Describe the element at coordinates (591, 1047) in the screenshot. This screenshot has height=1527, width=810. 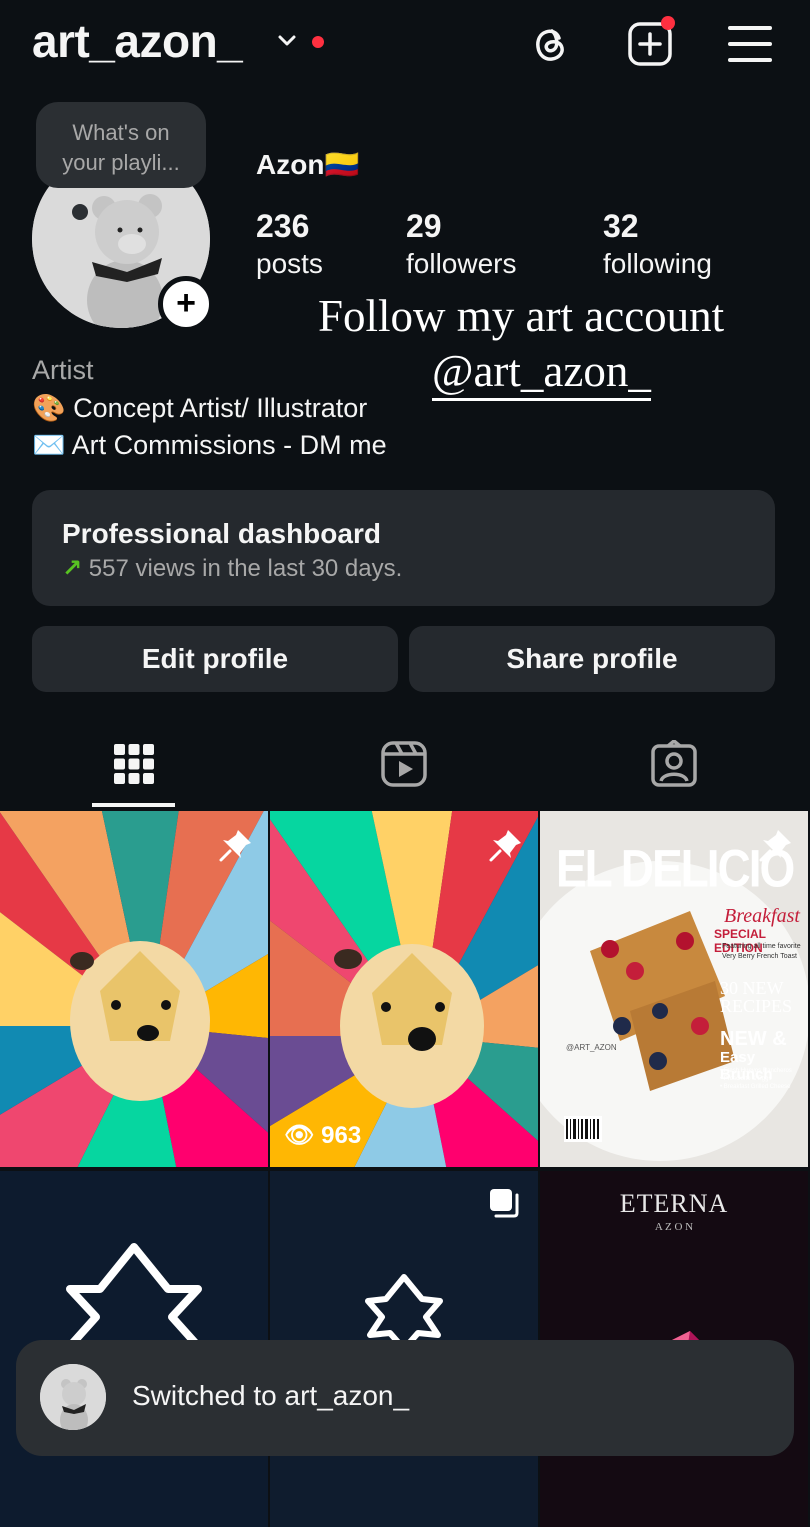
I see `cover-handle: @ART_AZON` at that location.